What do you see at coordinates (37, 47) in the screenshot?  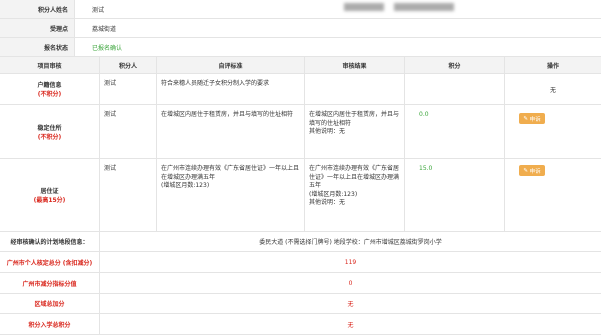 I see `status-label: 报名状态` at bounding box center [37, 47].